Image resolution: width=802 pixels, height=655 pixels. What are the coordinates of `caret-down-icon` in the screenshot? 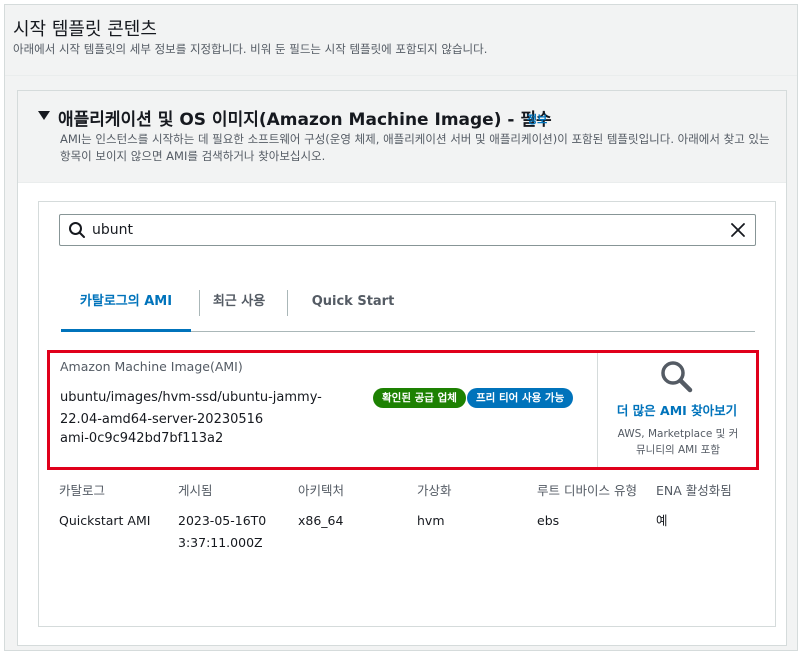 It's located at (44, 115).